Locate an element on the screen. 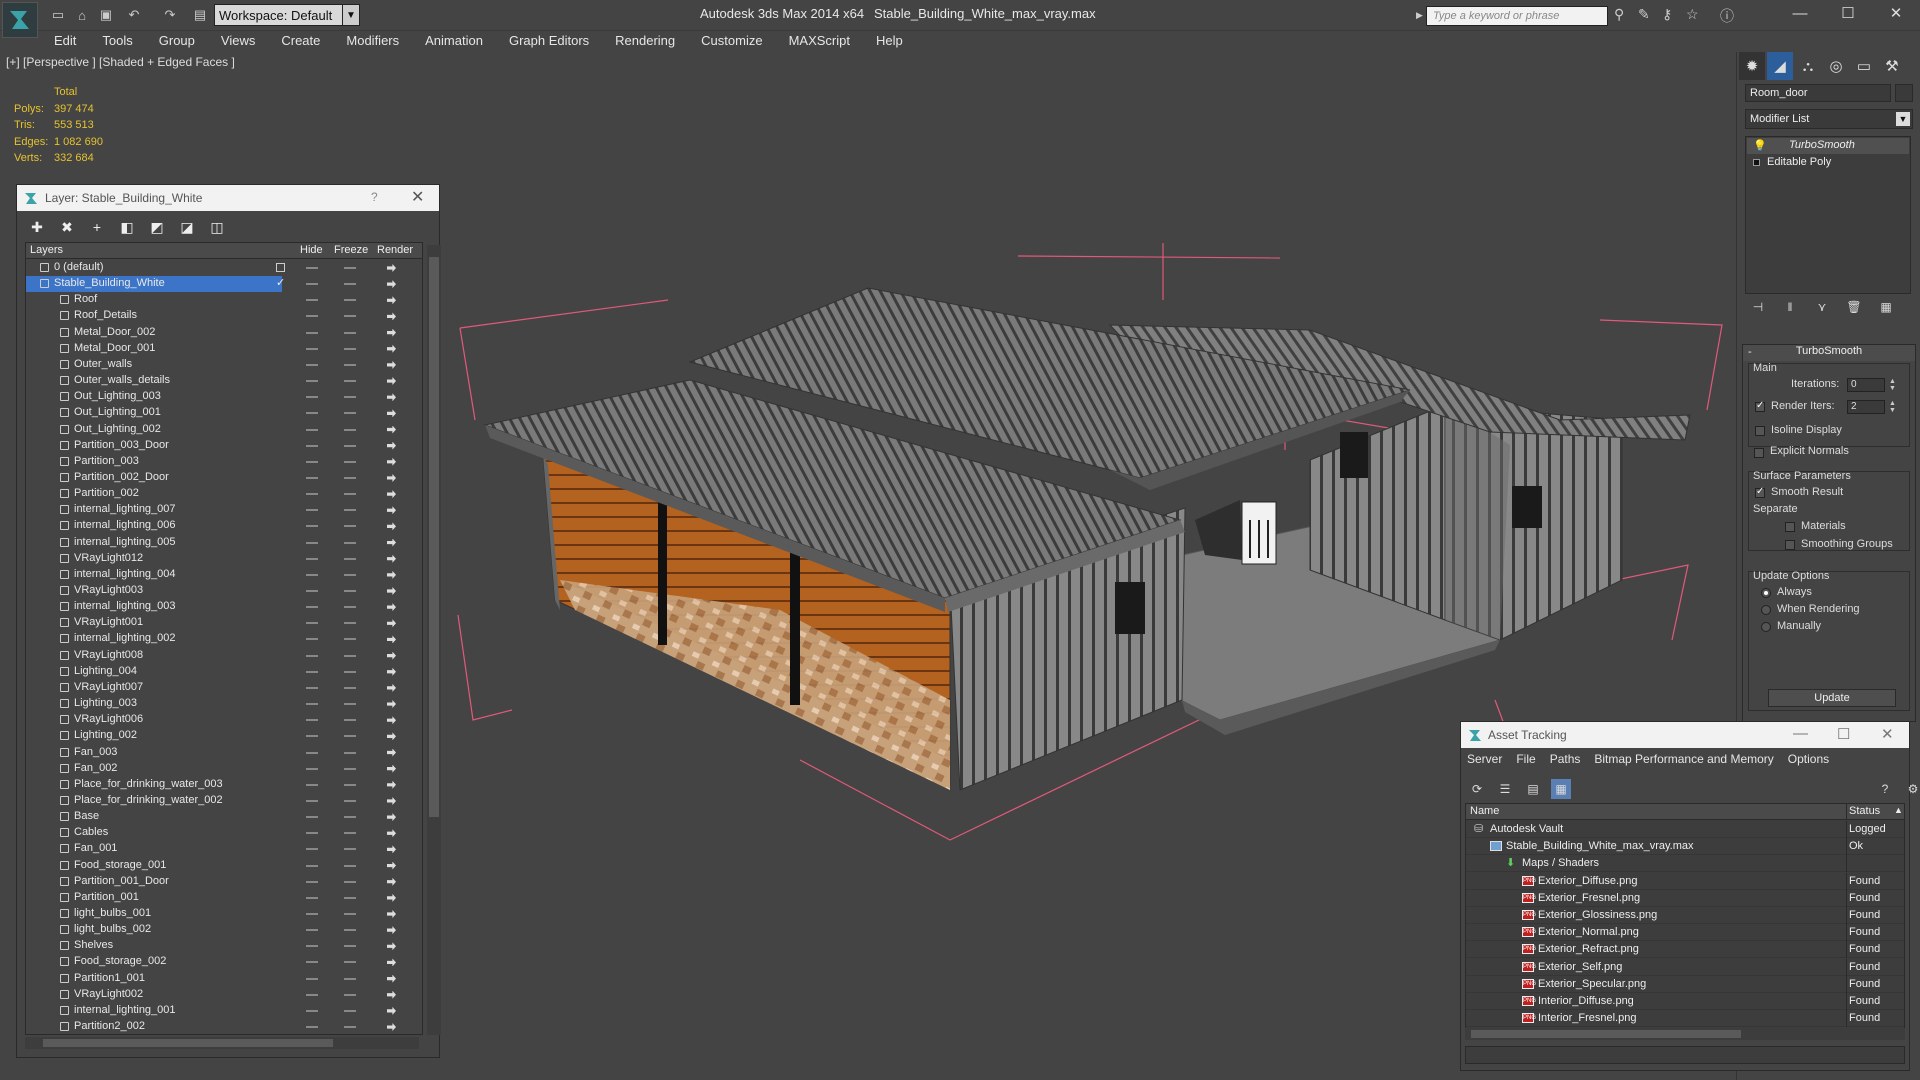  menu-paths: Paths is located at coordinates (1565, 759).